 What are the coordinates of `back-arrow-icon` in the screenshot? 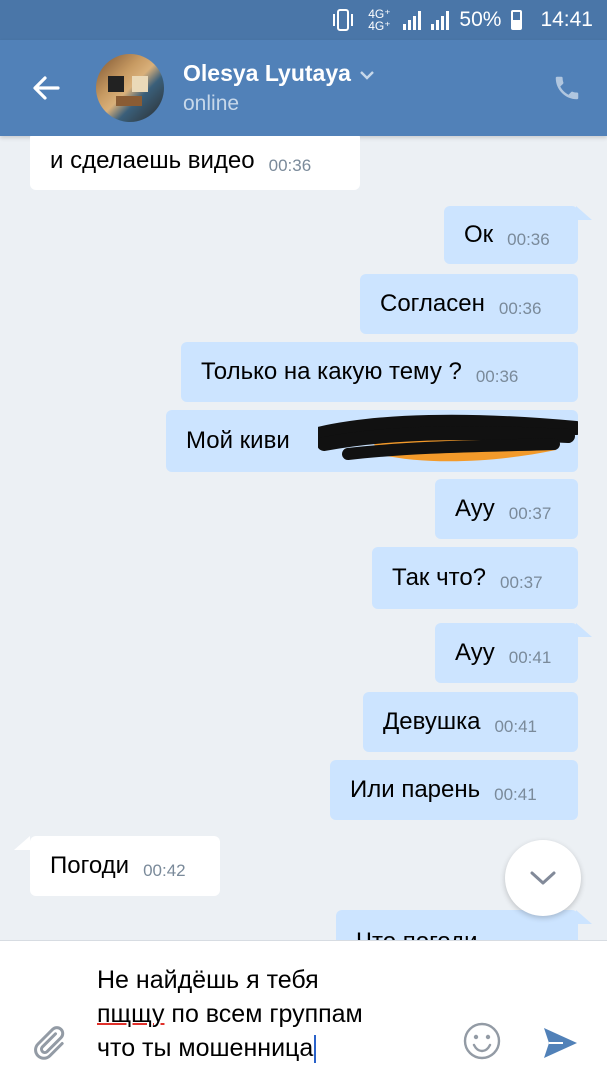 It's located at (46, 88).